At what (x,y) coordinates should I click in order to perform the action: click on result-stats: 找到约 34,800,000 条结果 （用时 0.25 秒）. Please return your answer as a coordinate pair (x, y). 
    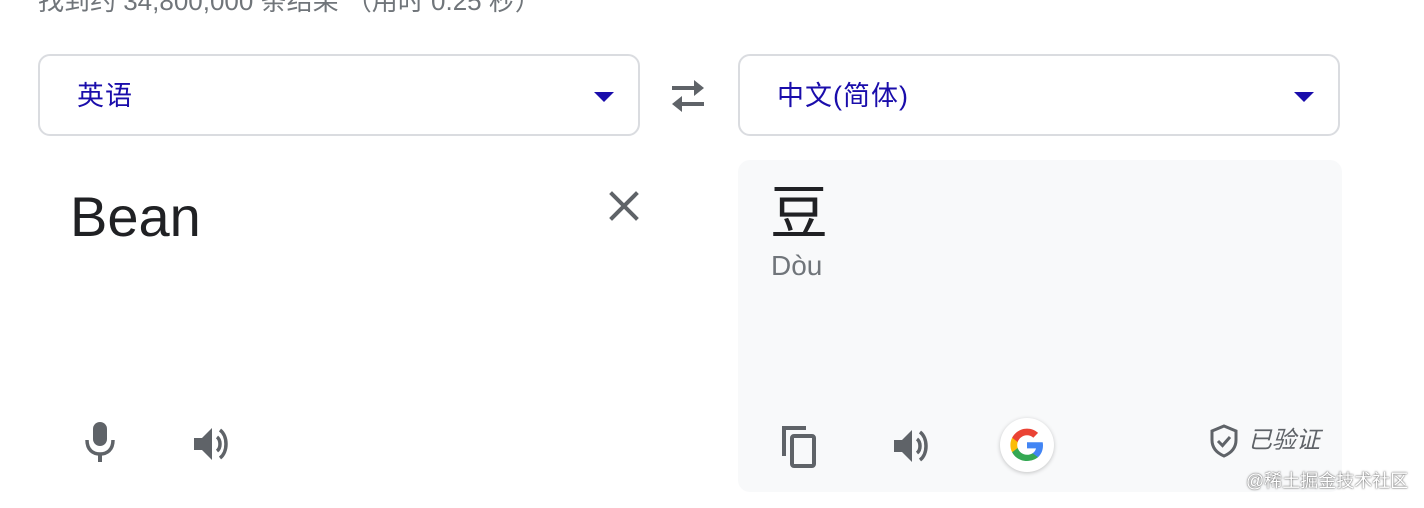
    Looking at the image, I should click on (289, 8).